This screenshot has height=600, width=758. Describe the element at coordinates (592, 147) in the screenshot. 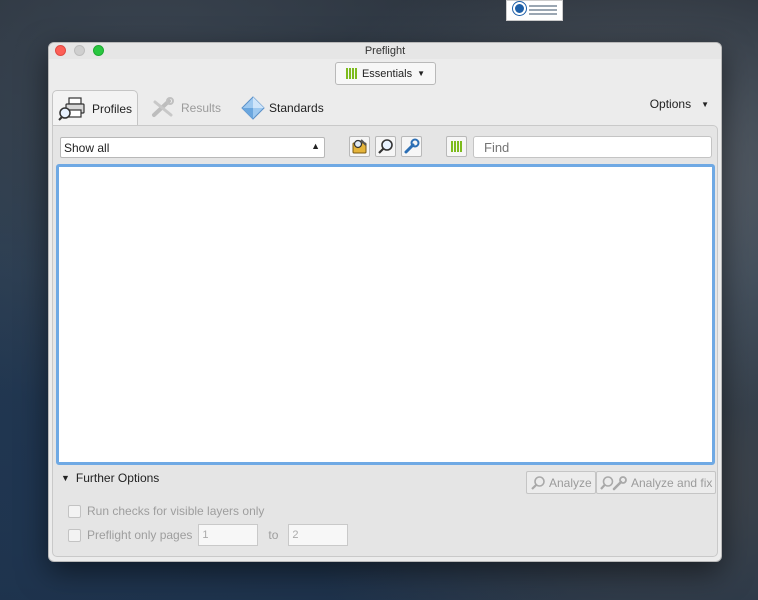

I see `find-input` at that location.